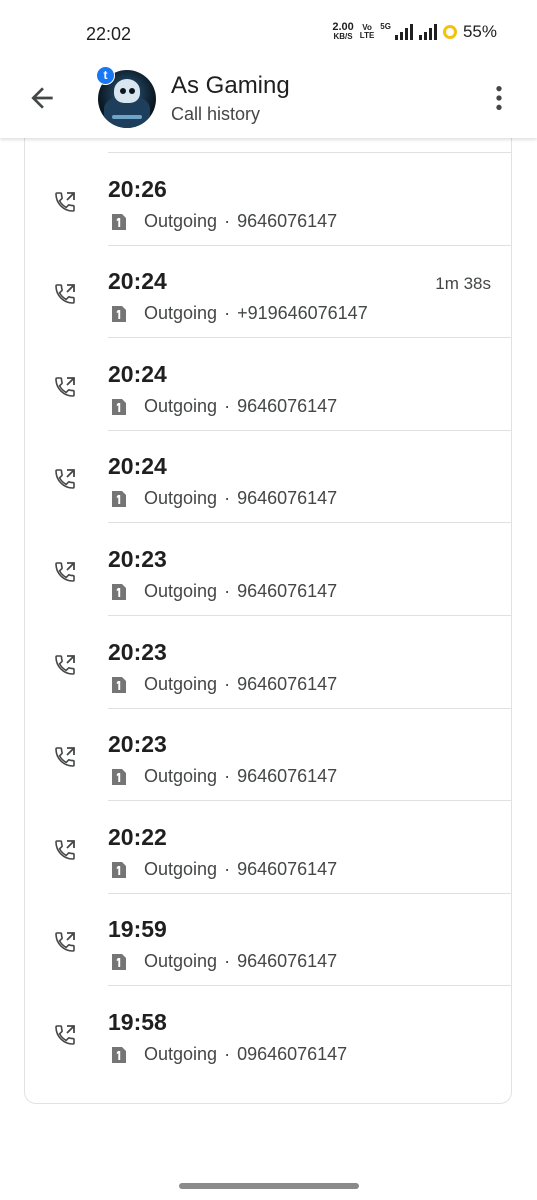 This screenshot has height=1200, width=537. Describe the element at coordinates (269, 1186) in the screenshot. I see `gesture-navigation-bar` at that location.